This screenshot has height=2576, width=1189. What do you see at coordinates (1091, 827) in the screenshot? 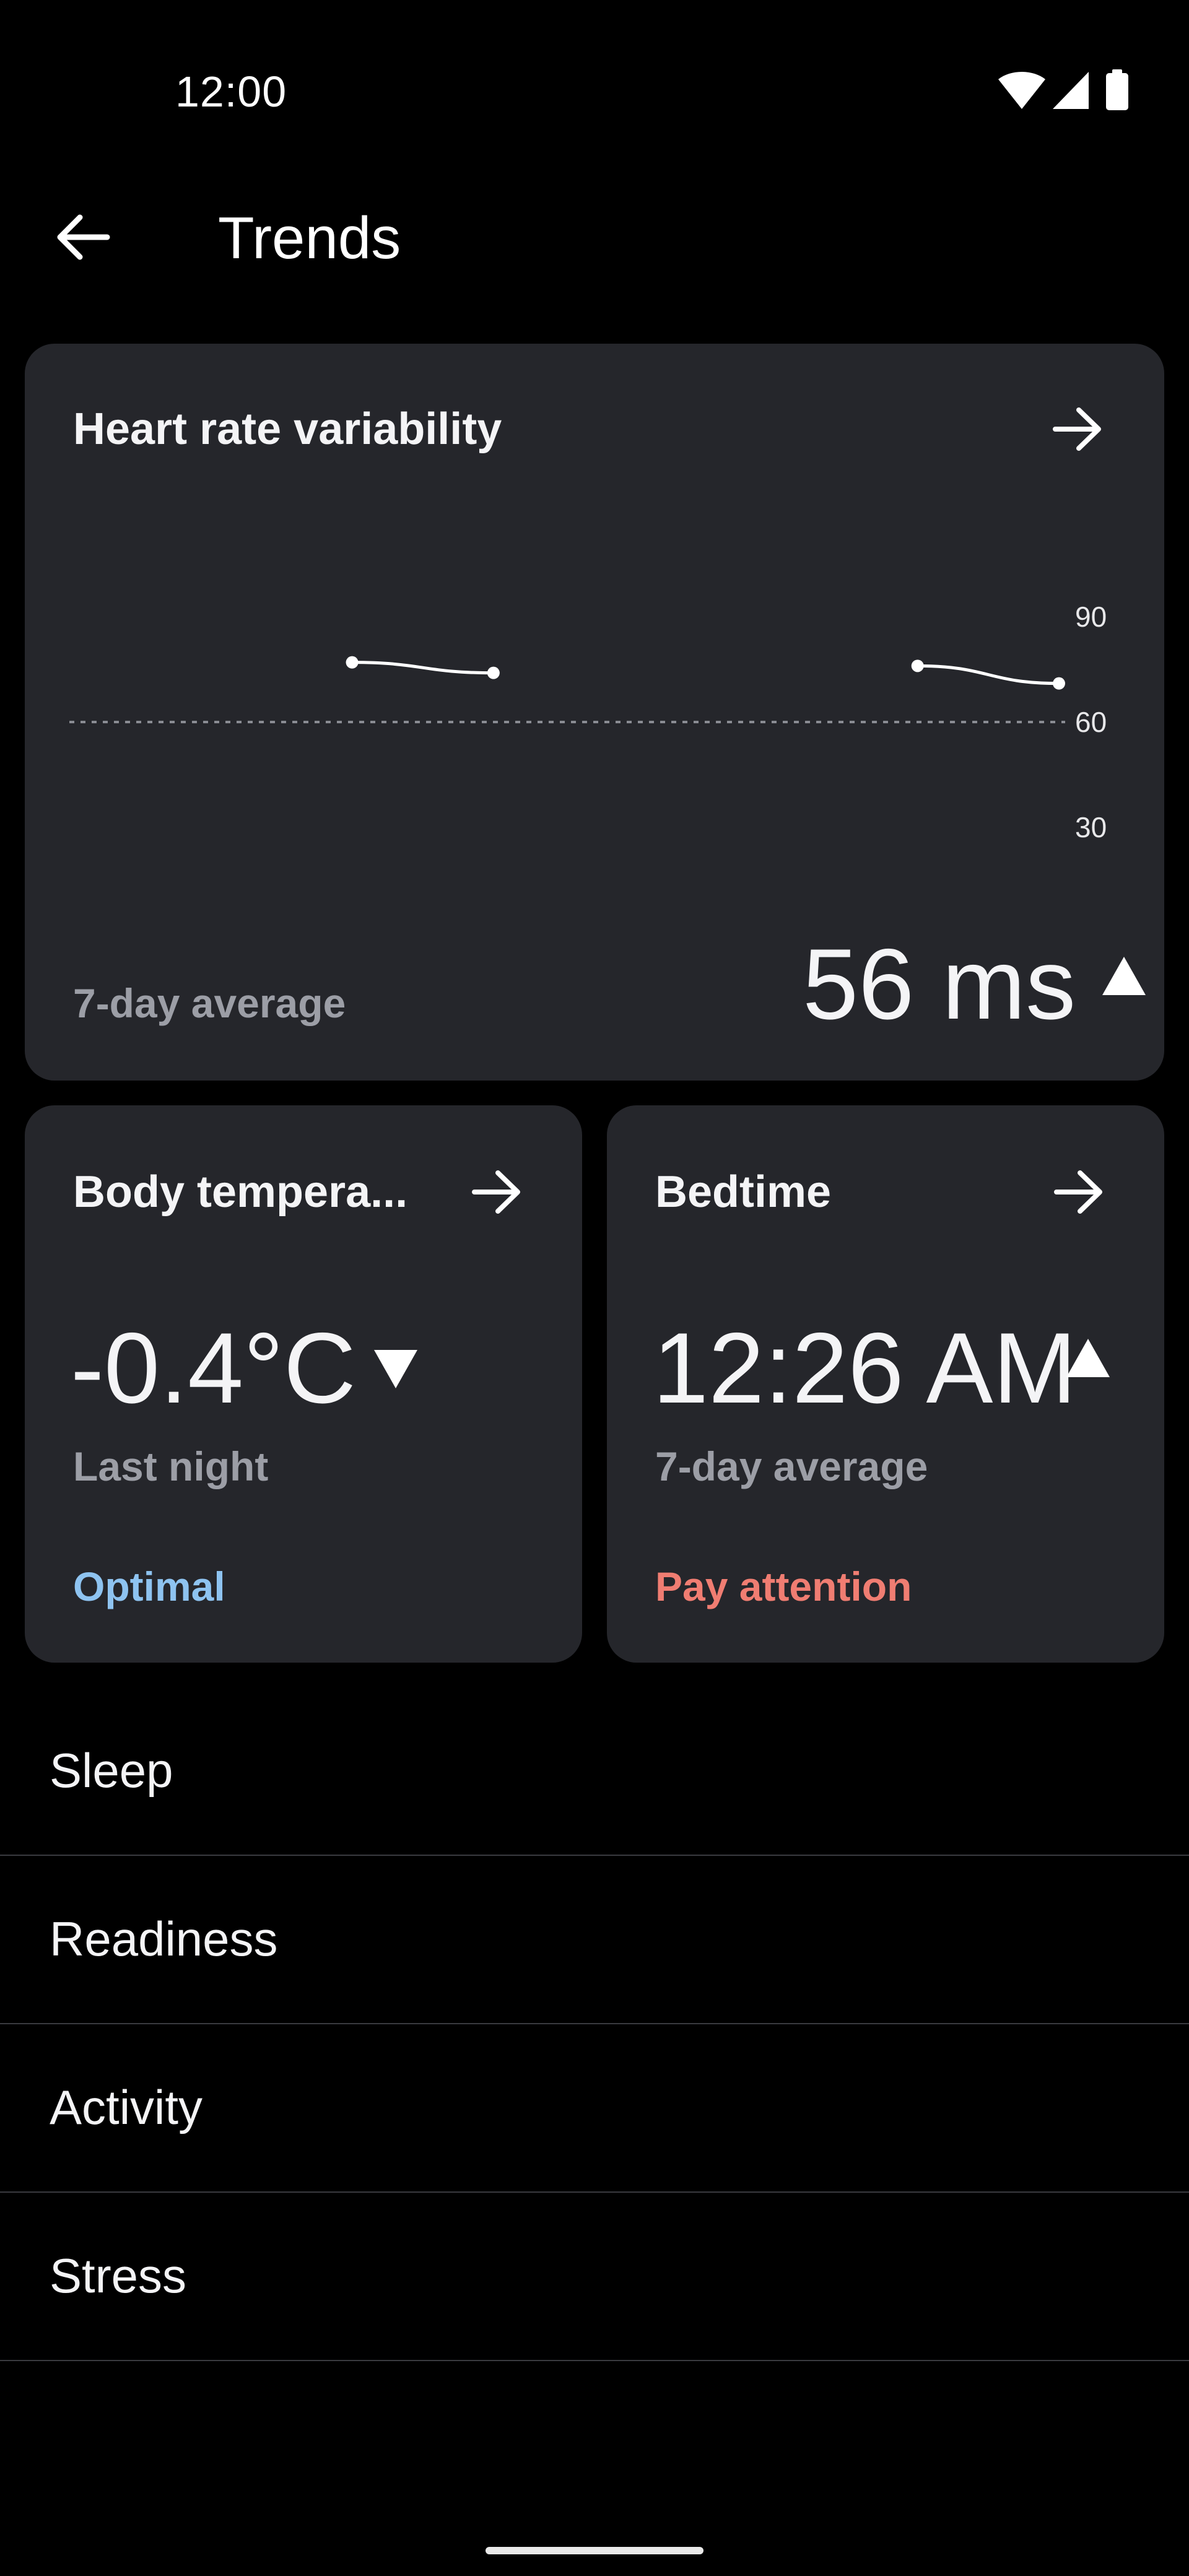
I see `y-axis-tick-label: 30` at bounding box center [1091, 827].